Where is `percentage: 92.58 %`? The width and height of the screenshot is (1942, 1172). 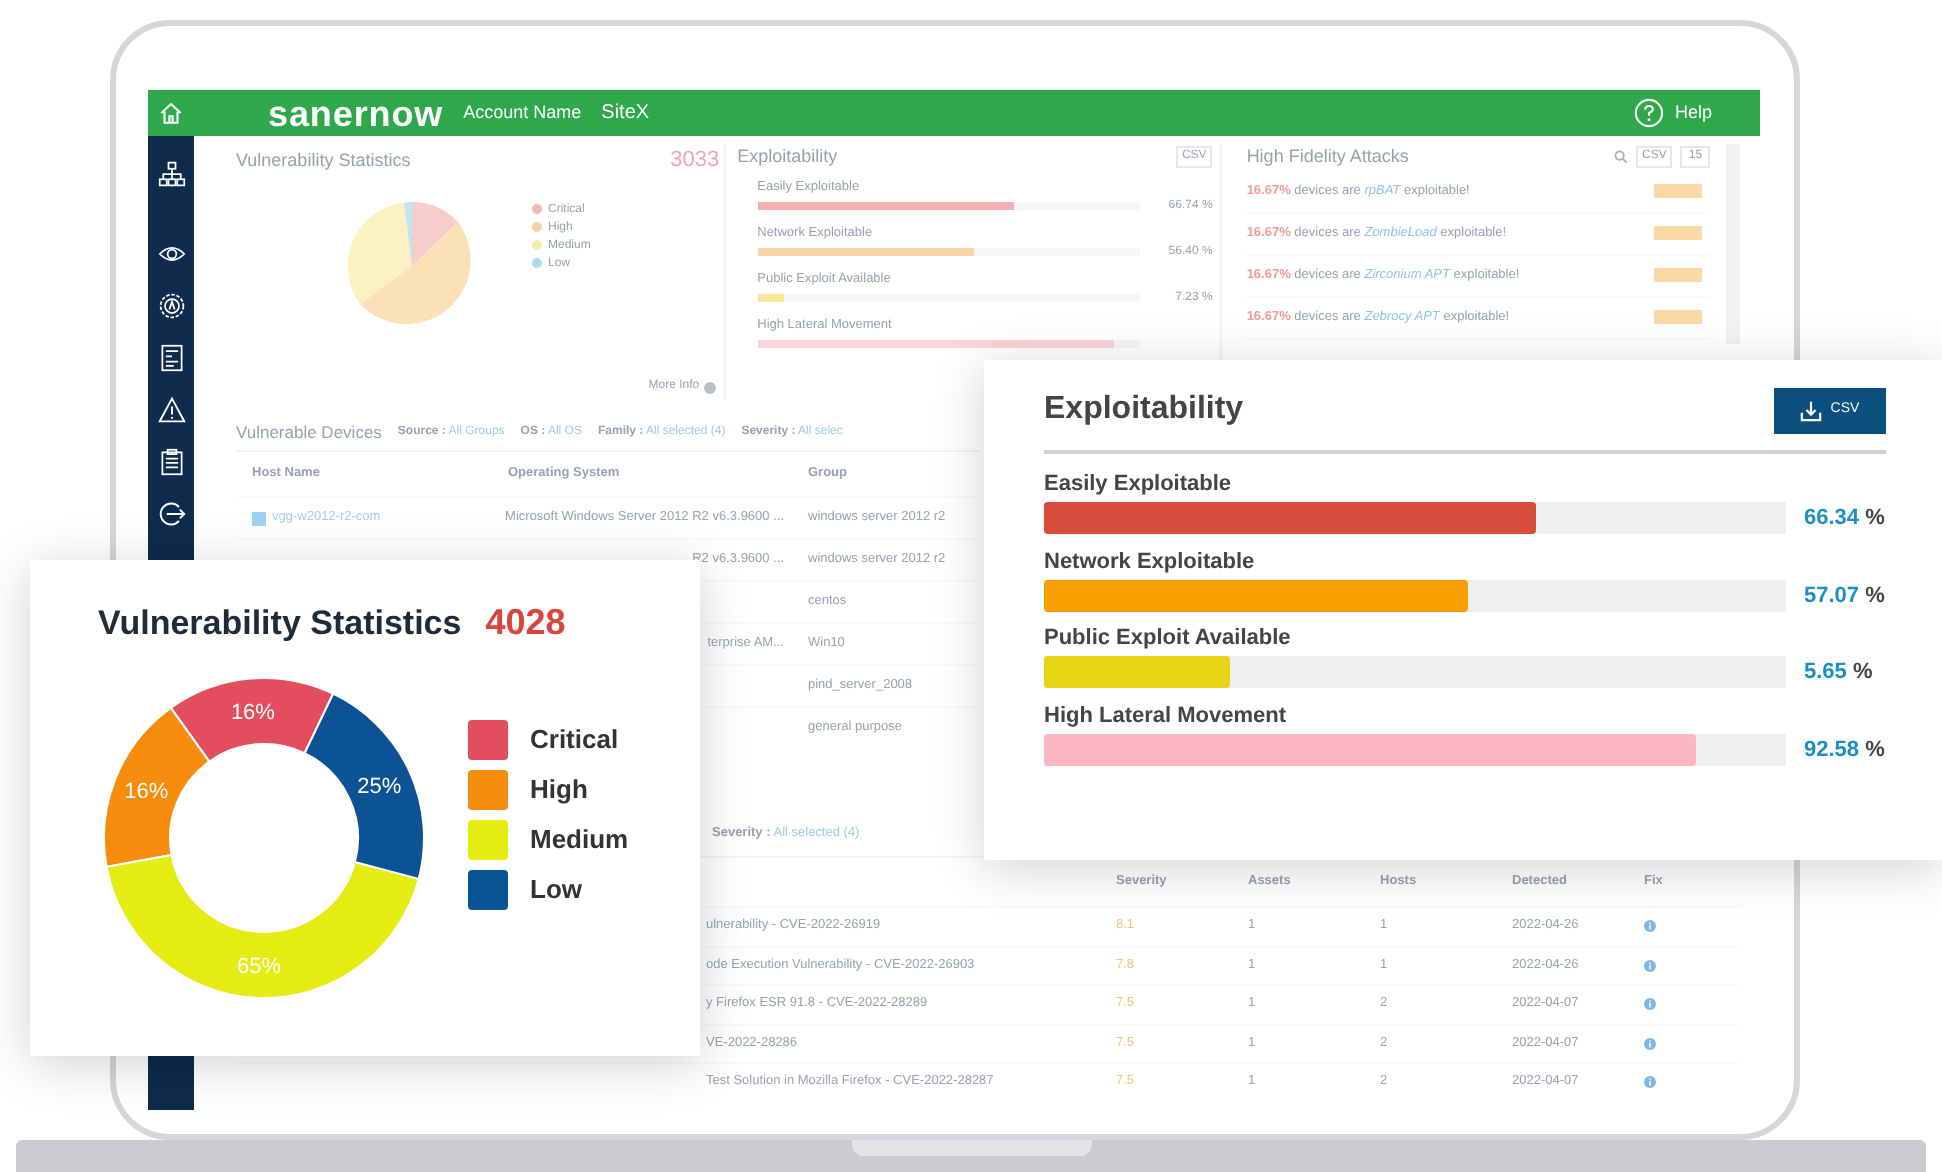 percentage: 92.58 % is located at coordinates (1844, 750).